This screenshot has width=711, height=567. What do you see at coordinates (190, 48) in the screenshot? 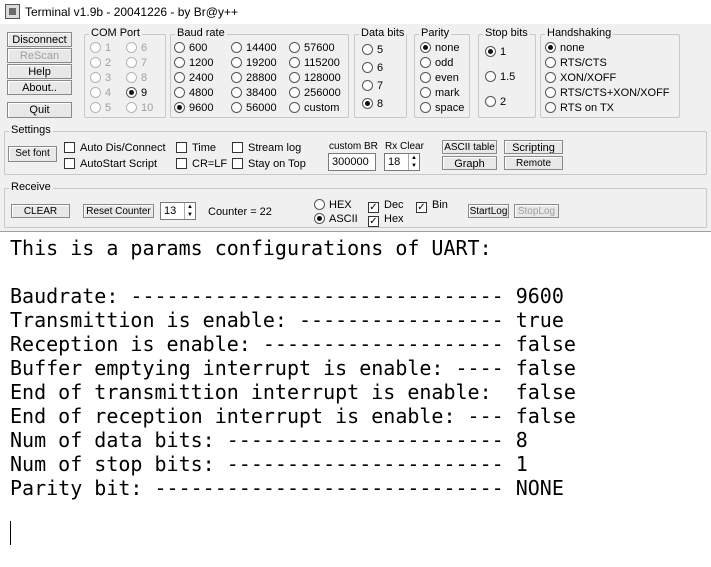
I see `baud-600: 600` at bounding box center [190, 48].